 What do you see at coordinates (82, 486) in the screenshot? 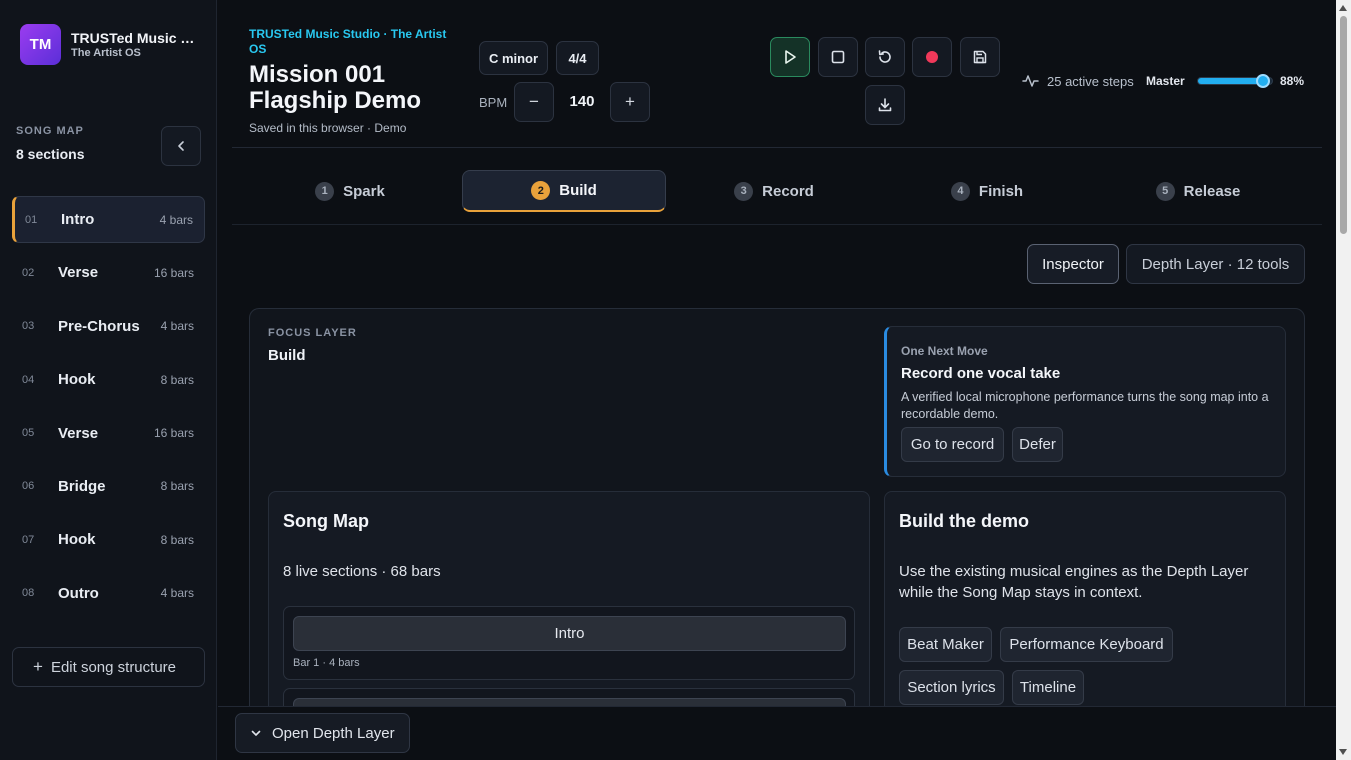
I see `section-name: Bridge` at bounding box center [82, 486].